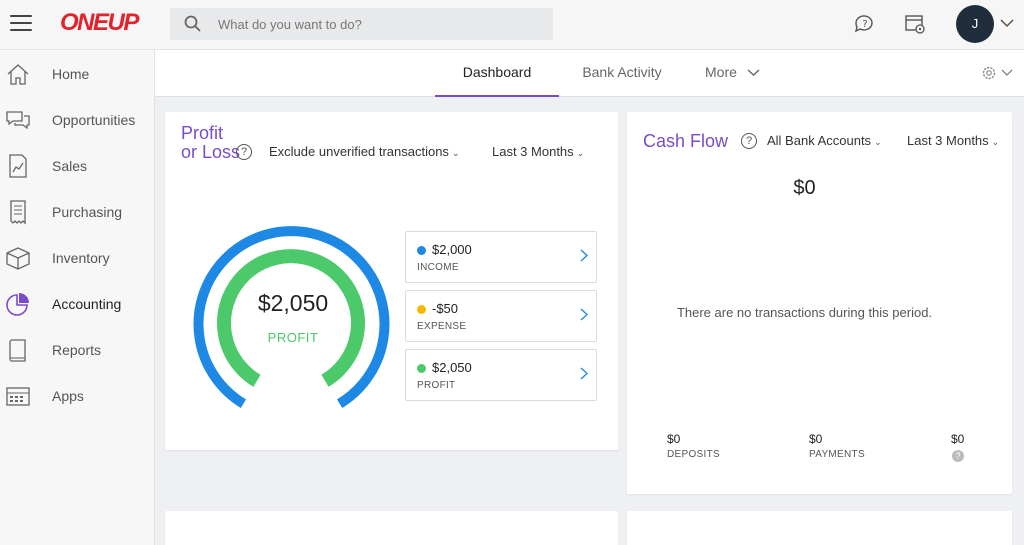  What do you see at coordinates (721, 72) in the screenshot?
I see `tab-more-label: More` at bounding box center [721, 72].